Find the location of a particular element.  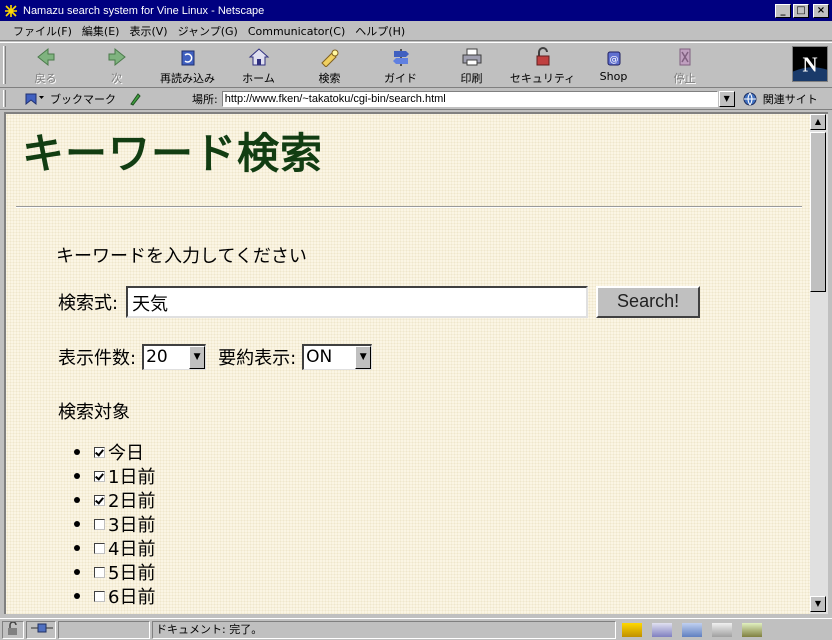

location-label: 場所: is located at coordinates (205, 99).